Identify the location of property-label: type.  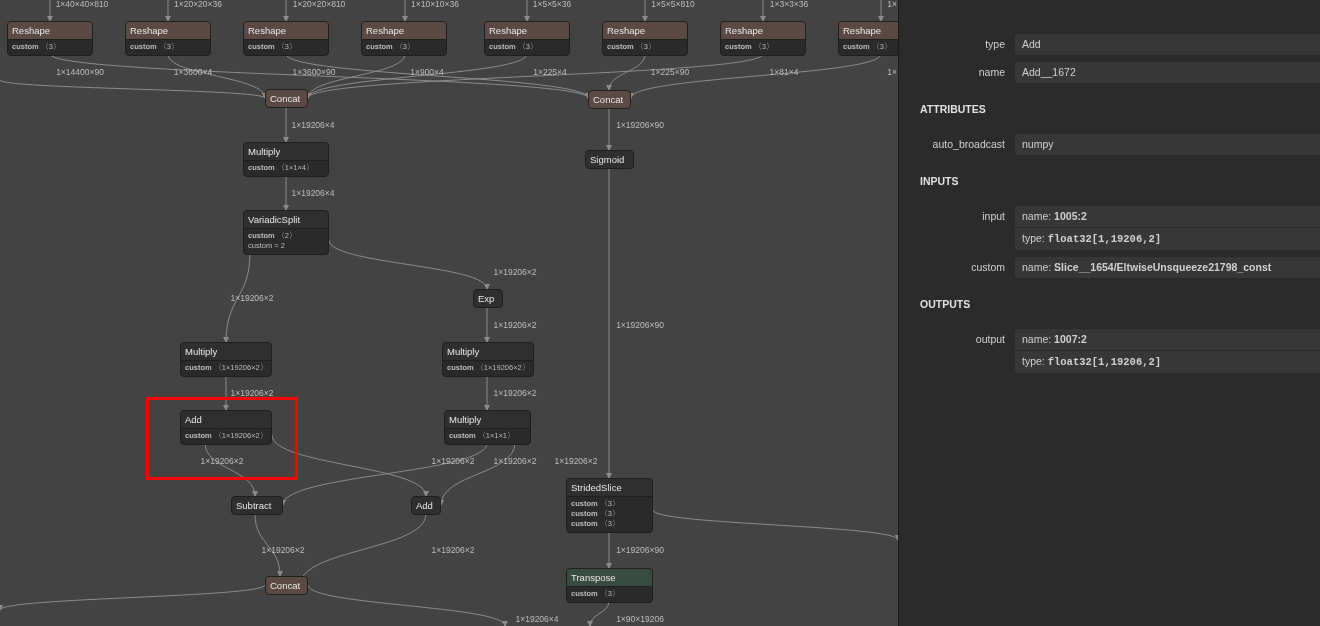
(995, 44).